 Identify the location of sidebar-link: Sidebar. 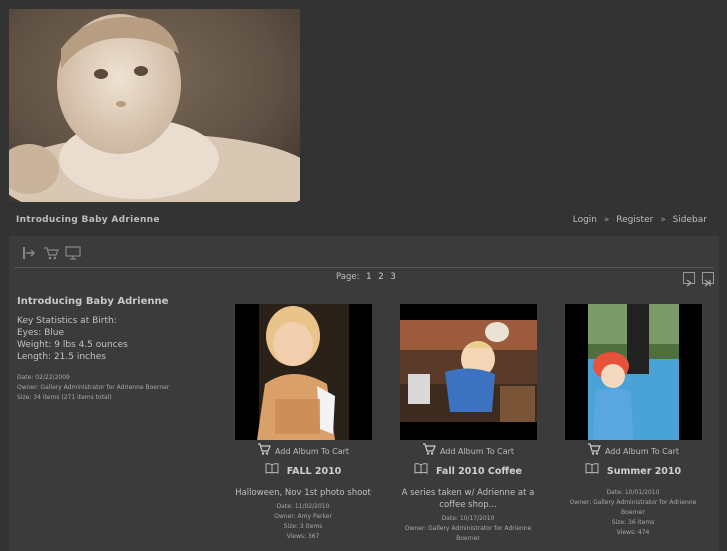
(690, 220).